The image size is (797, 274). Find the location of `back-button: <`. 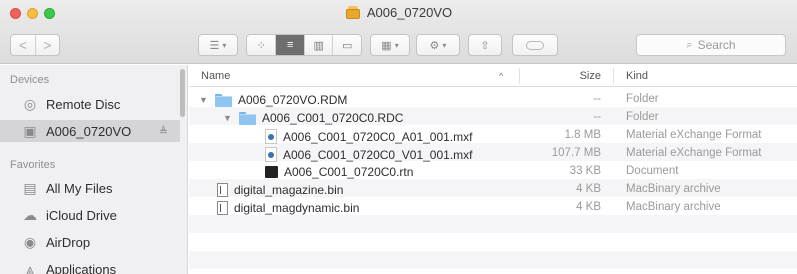

back-button: < is located at coordinates (23, 45).